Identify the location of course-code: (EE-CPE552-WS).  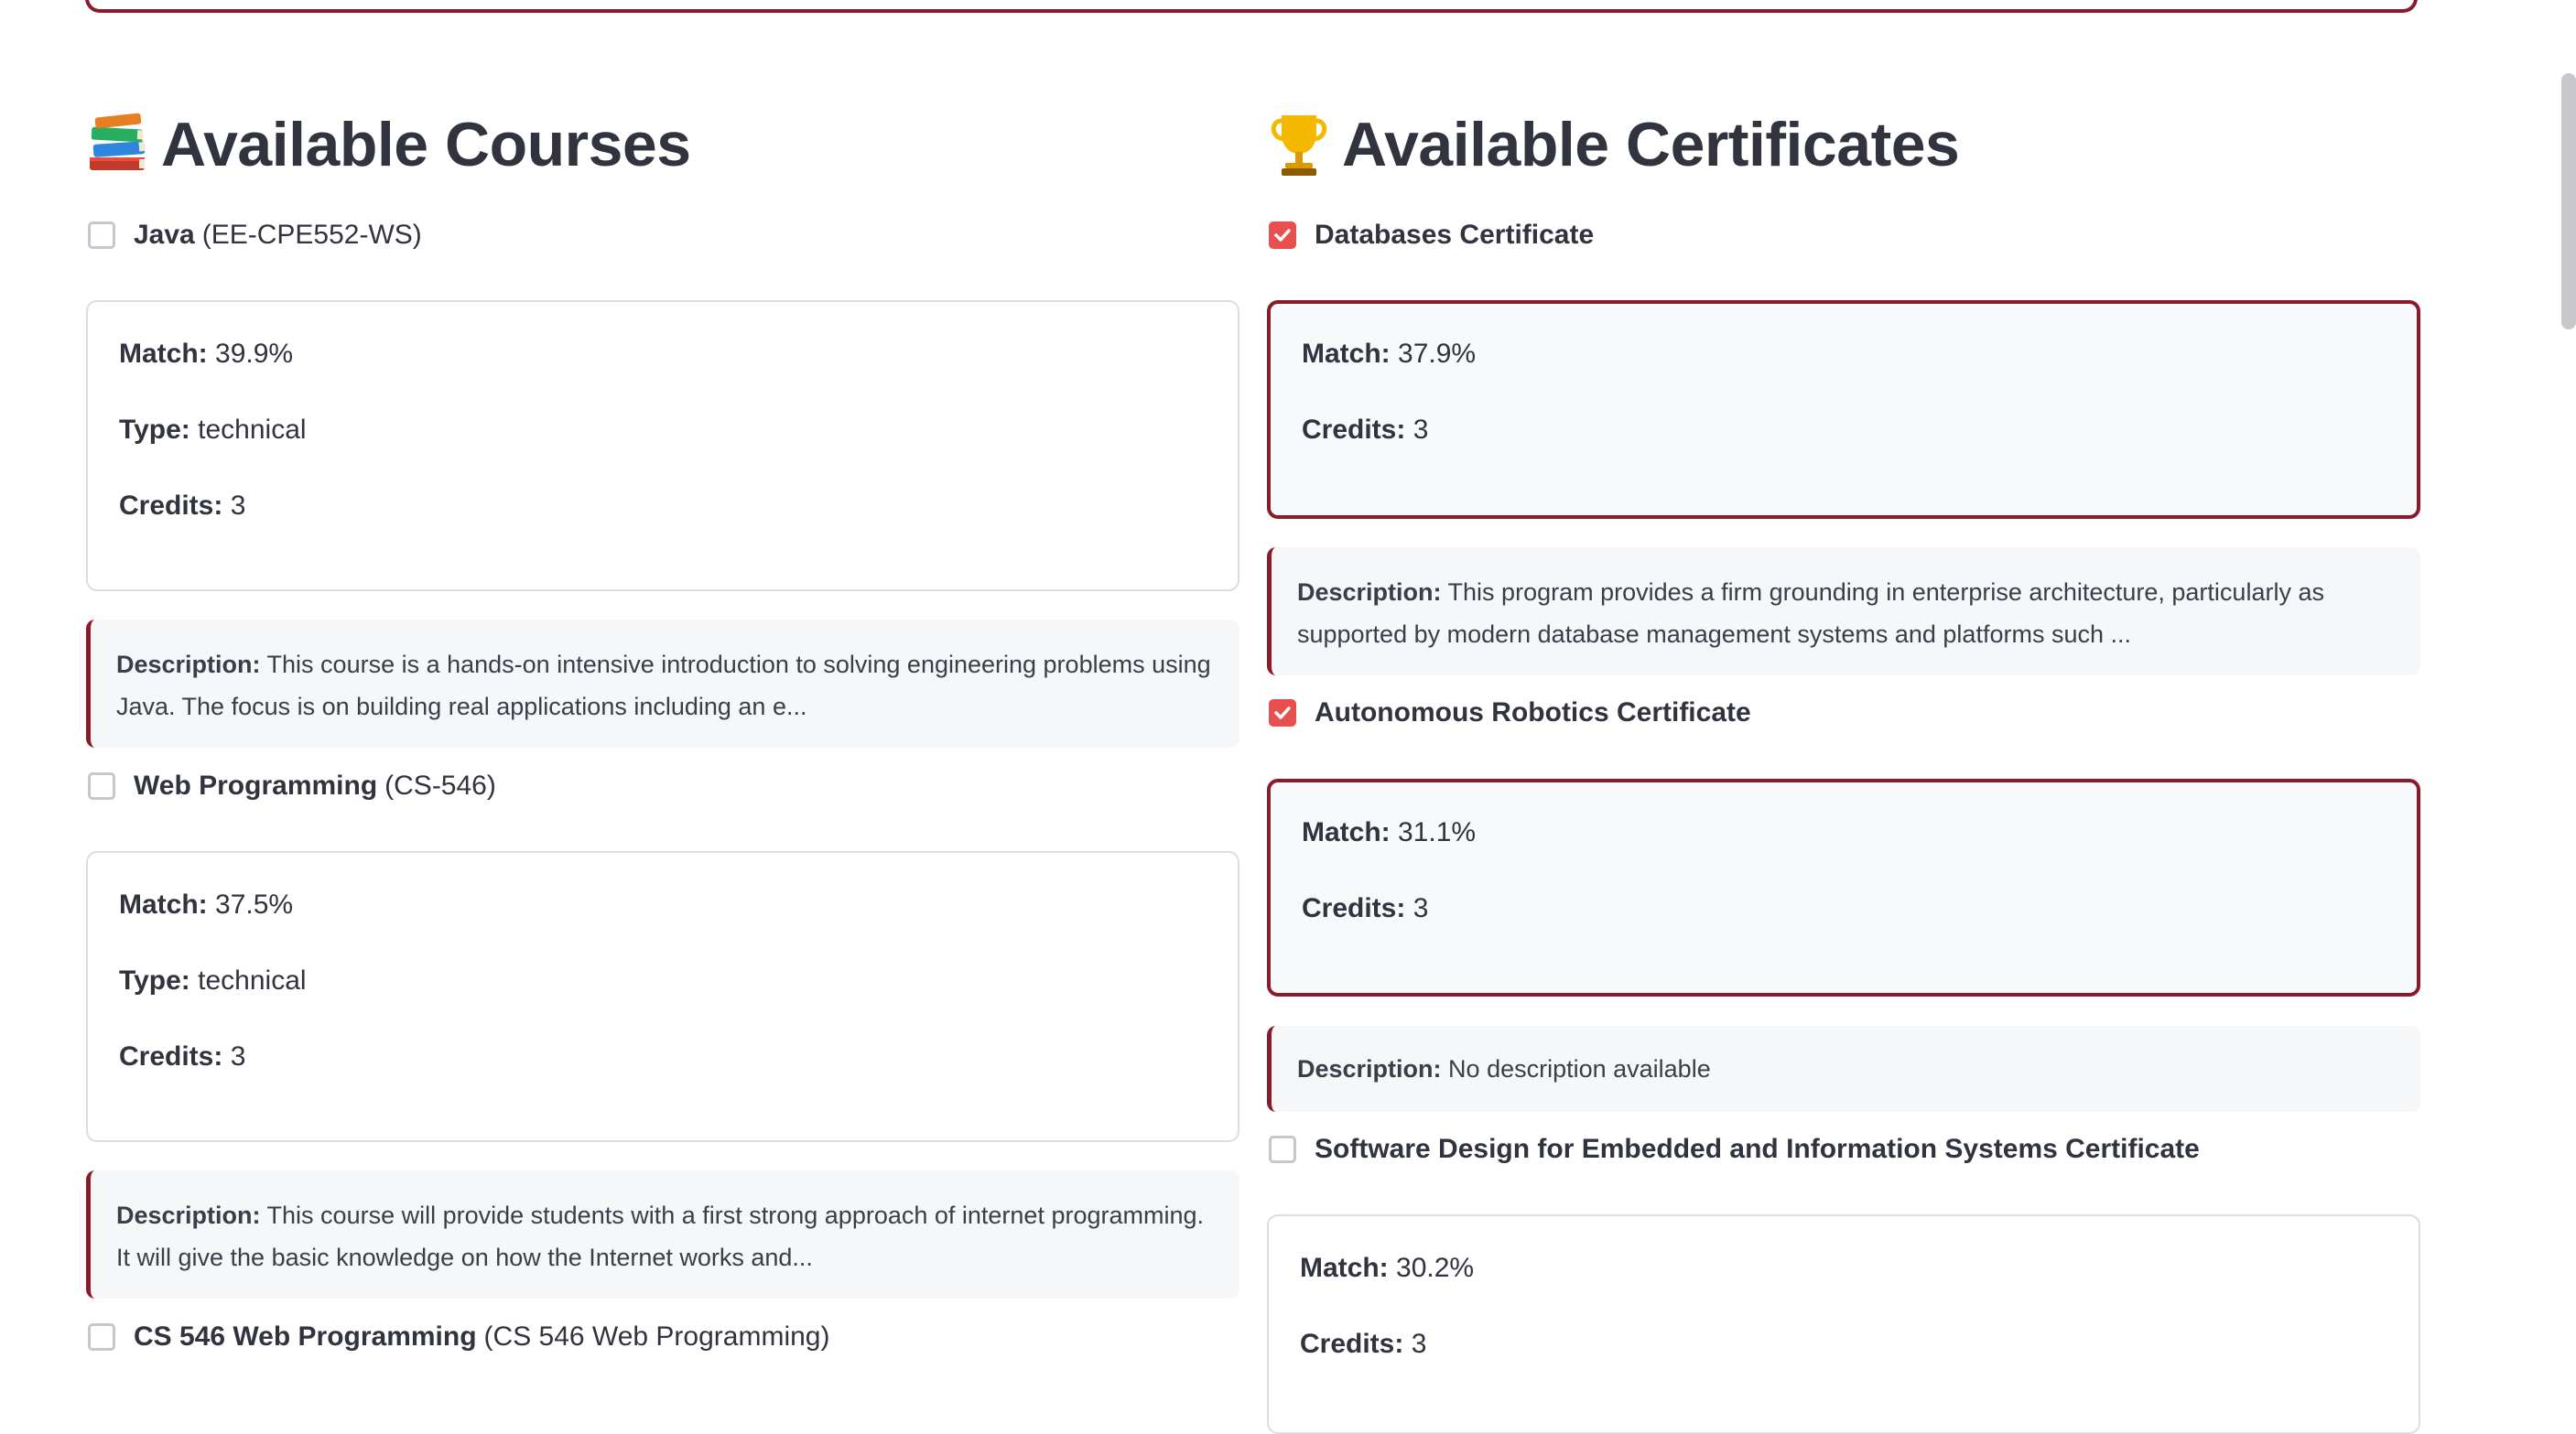
(312, 235).